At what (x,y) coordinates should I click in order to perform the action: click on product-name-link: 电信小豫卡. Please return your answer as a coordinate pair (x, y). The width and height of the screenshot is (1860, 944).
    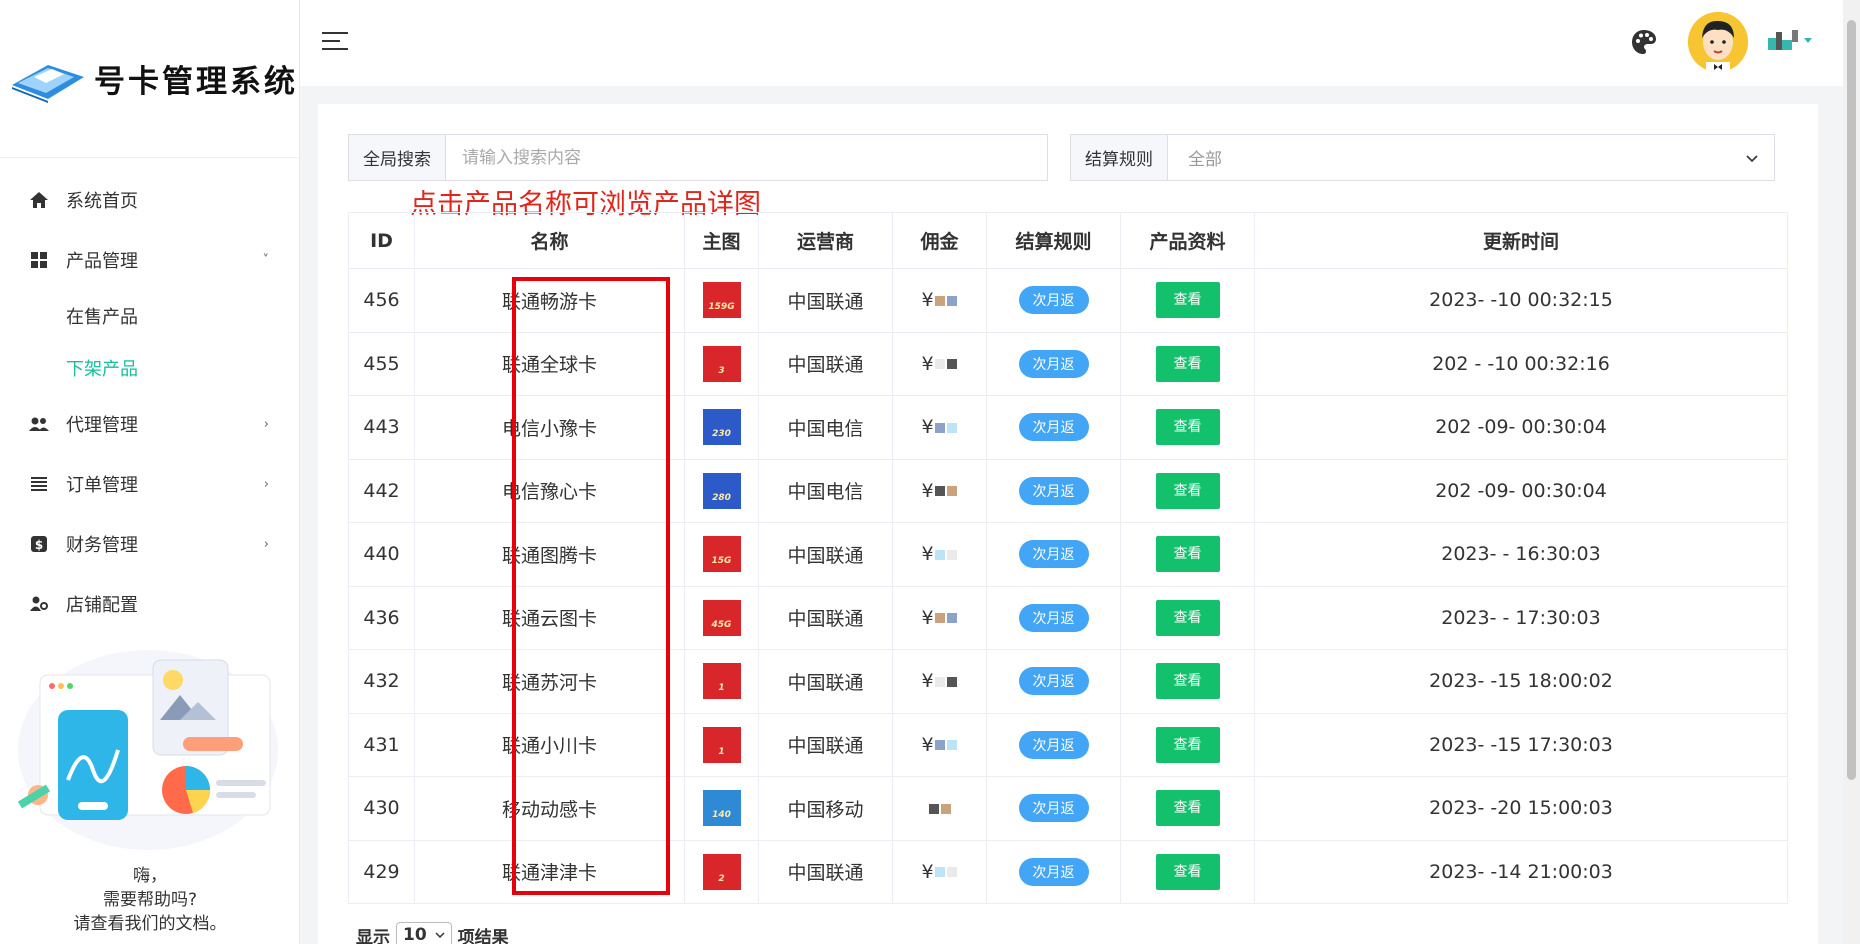
    Looking at the image, I should click on (549, 427).